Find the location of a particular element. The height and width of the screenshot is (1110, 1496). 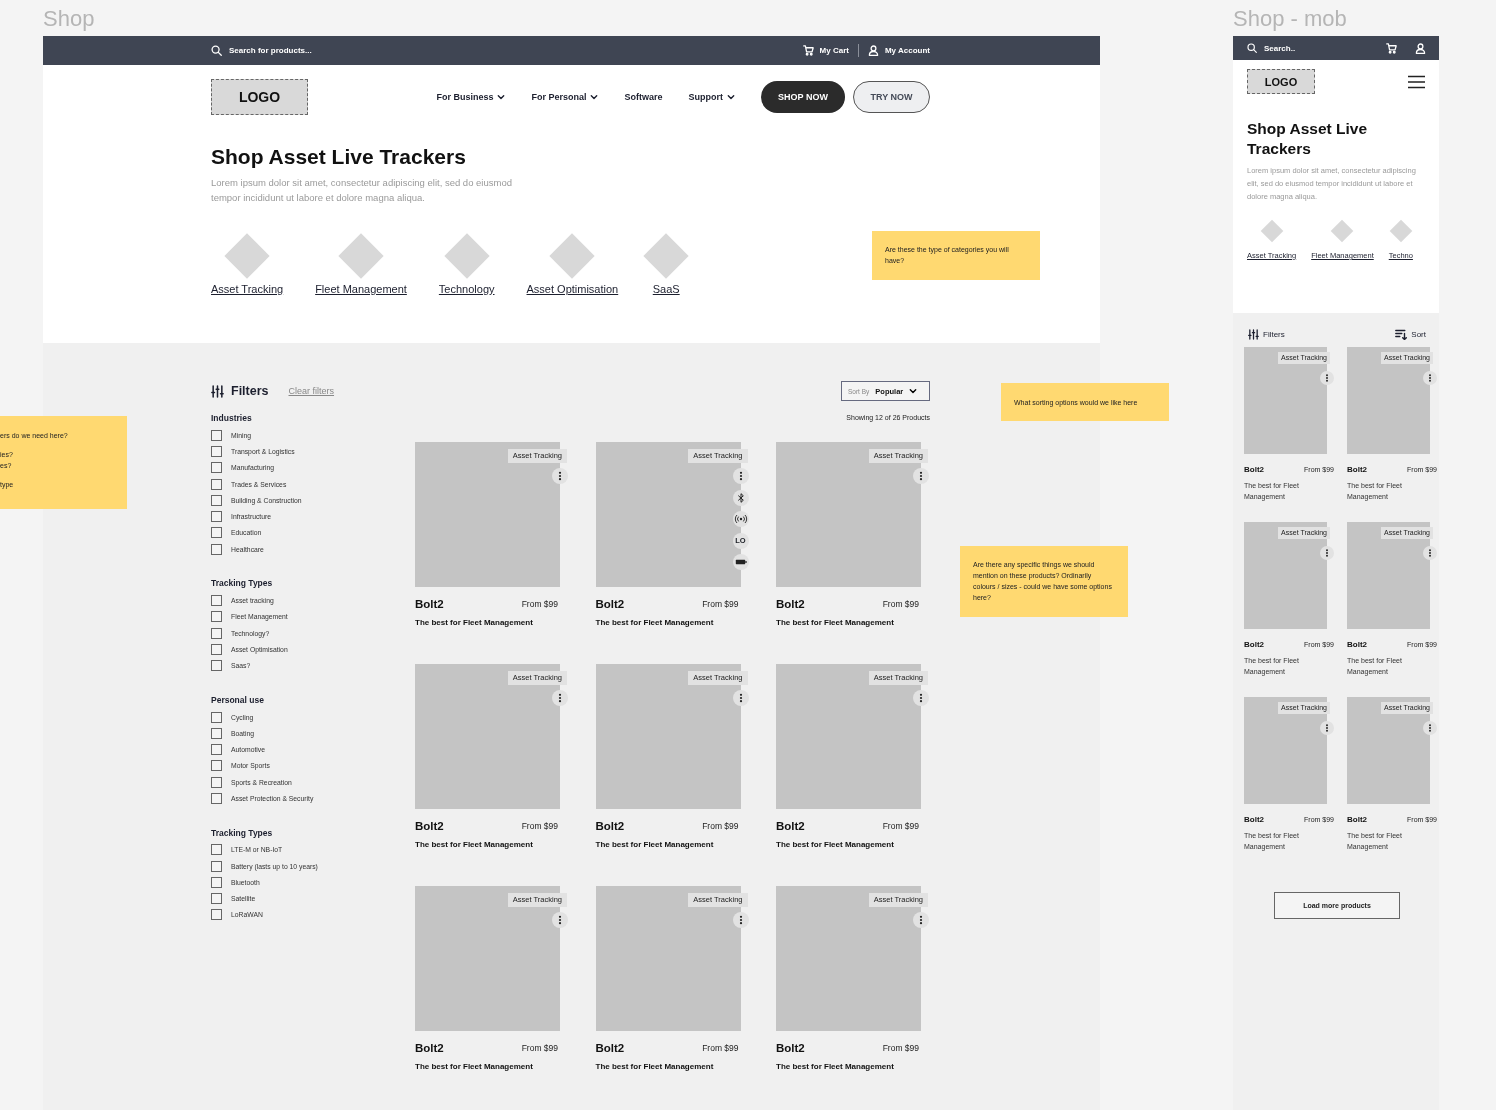

frame-title: Shop - mob is located at coordinates (1290, 19).